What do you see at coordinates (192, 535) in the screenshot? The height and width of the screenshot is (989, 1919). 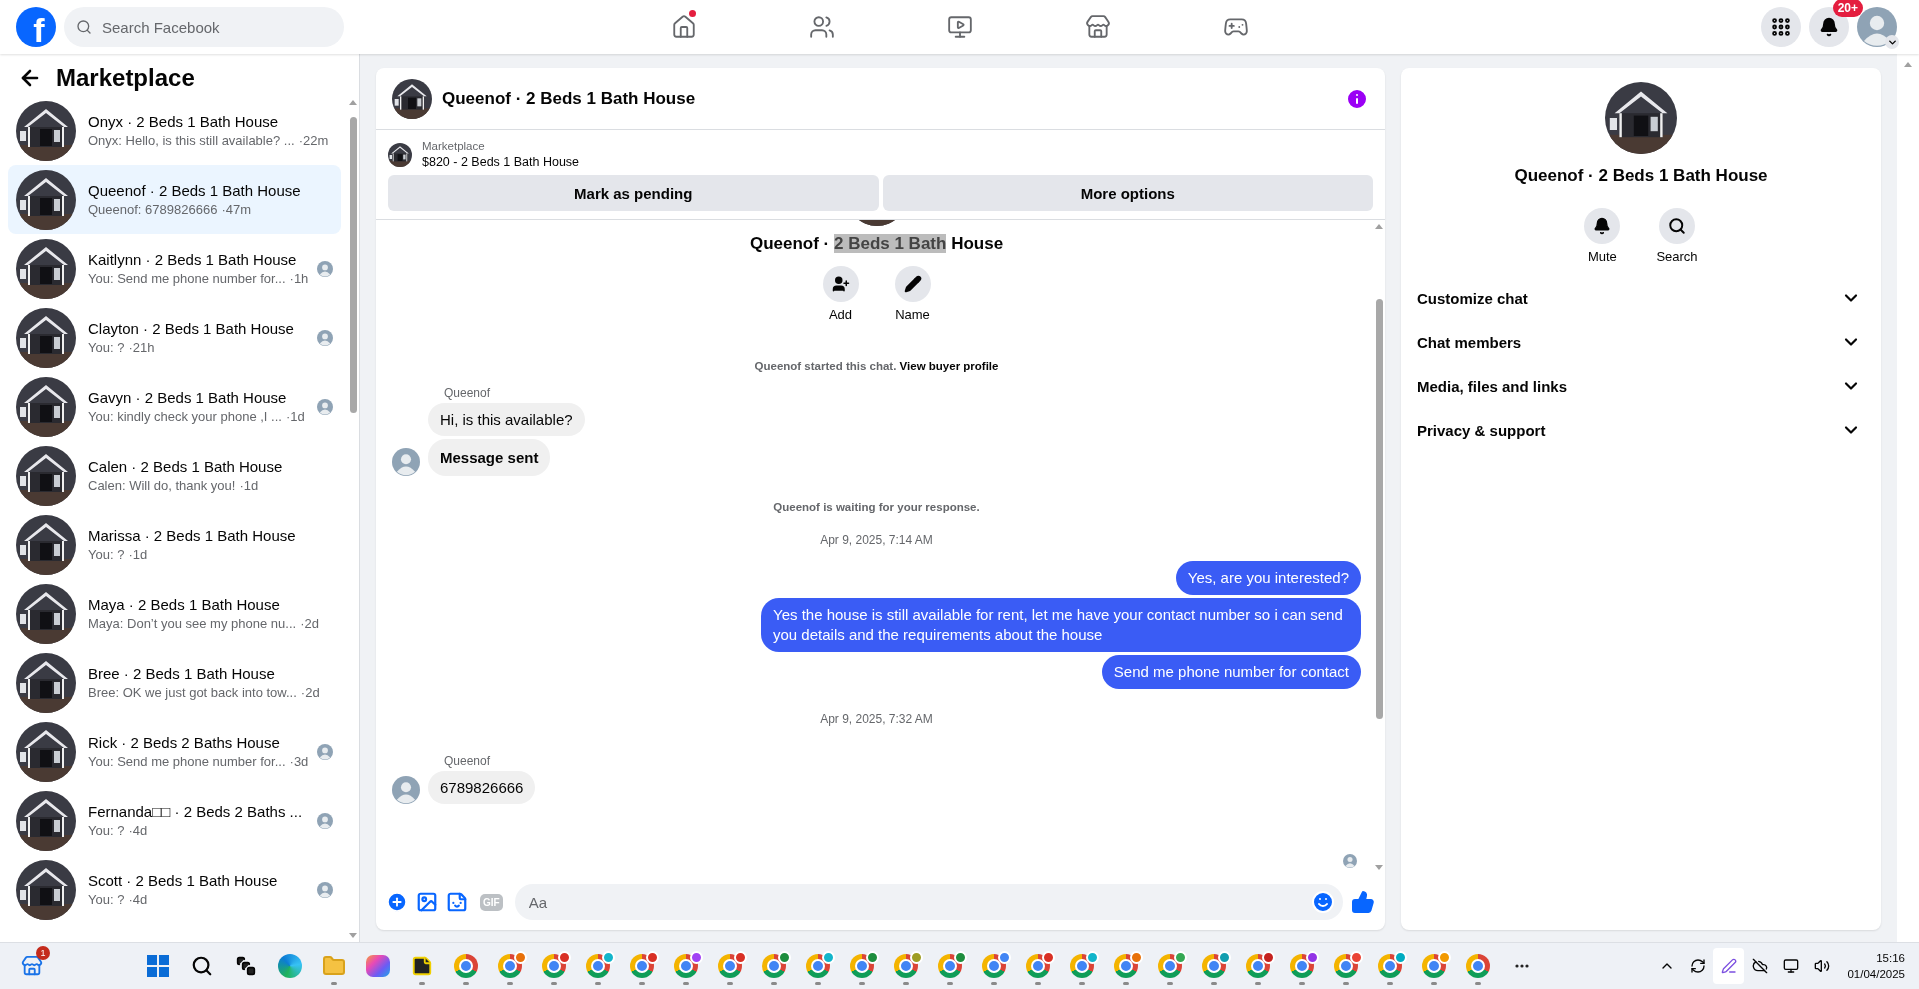 I see `conversation-title: Marissa · 2 Beds 1 Bath House` at bounding box center [192, 535].